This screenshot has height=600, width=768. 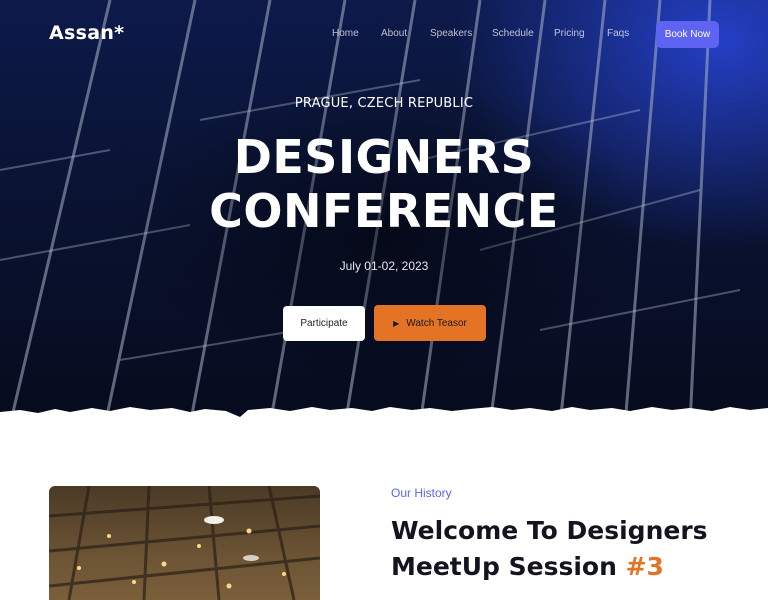 I want to click on hero-title-line1: DESIGNERS, so click(x=384, y=157).